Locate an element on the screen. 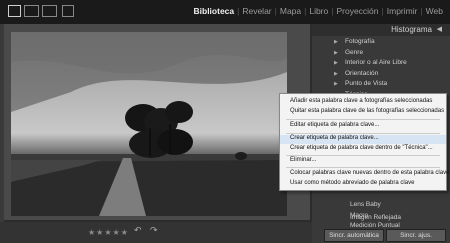  loupe-view-button is located at coordinates (14, 11).